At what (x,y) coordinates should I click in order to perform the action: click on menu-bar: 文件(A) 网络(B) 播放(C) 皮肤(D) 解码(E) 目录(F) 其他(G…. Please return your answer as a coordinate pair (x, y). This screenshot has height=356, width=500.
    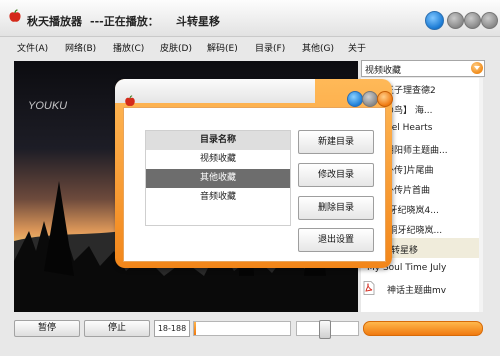
    Looking at the image, I should click on (250, 47).